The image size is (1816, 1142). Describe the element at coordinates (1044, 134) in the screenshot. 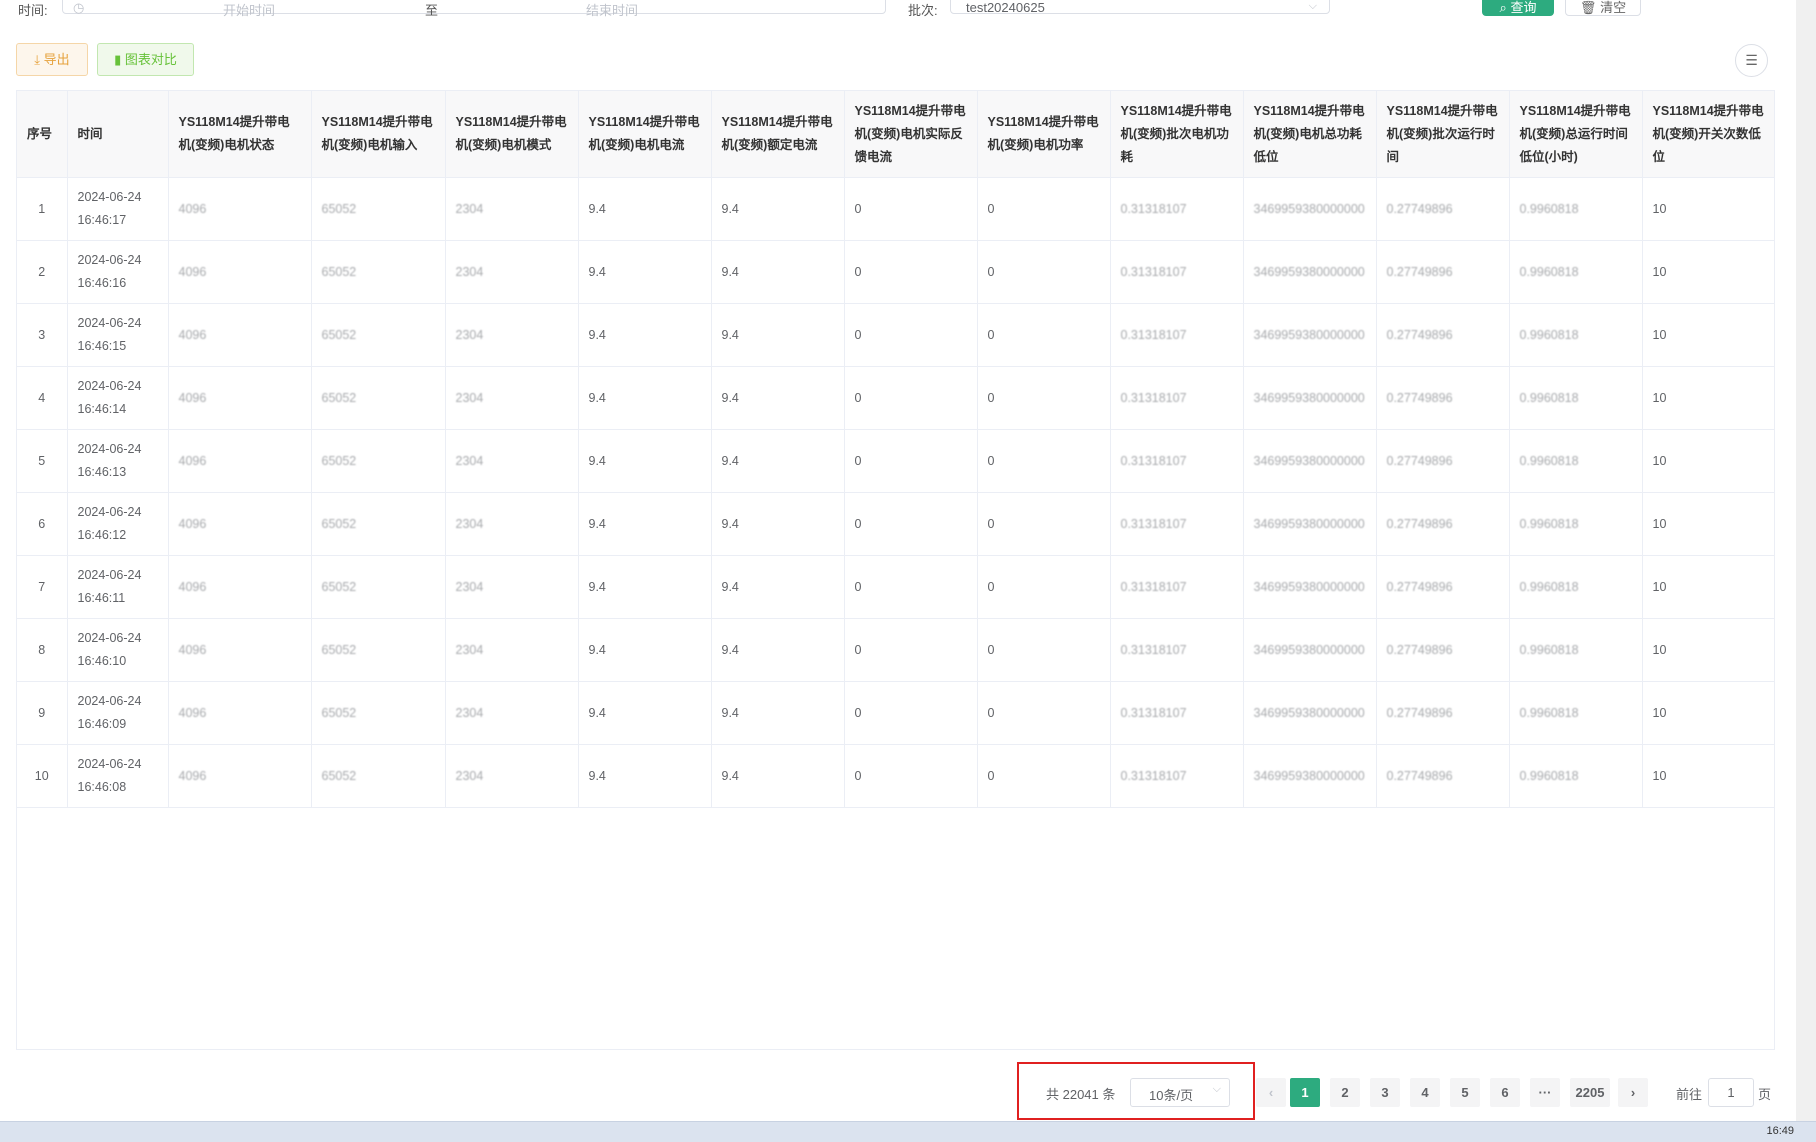

I see `column-header: YS118M14提升带电机(变频)电机功率` at that location.